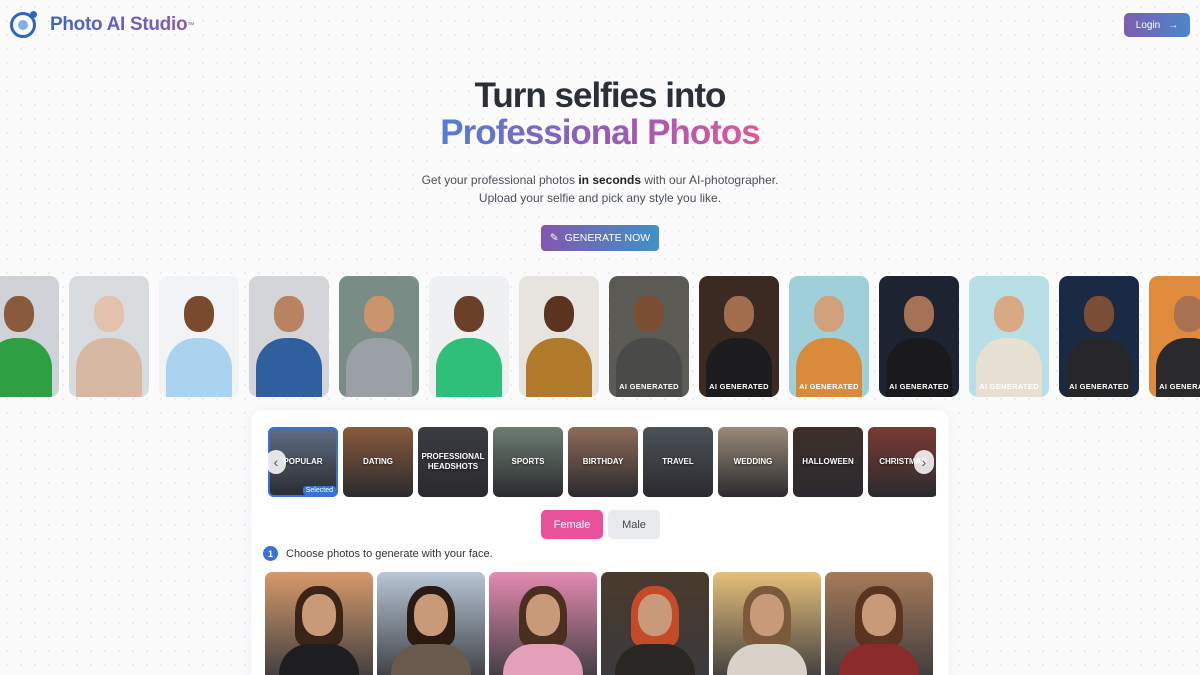  I want to click on generate-now-label: GENERATE NOW, so click(607, 238).